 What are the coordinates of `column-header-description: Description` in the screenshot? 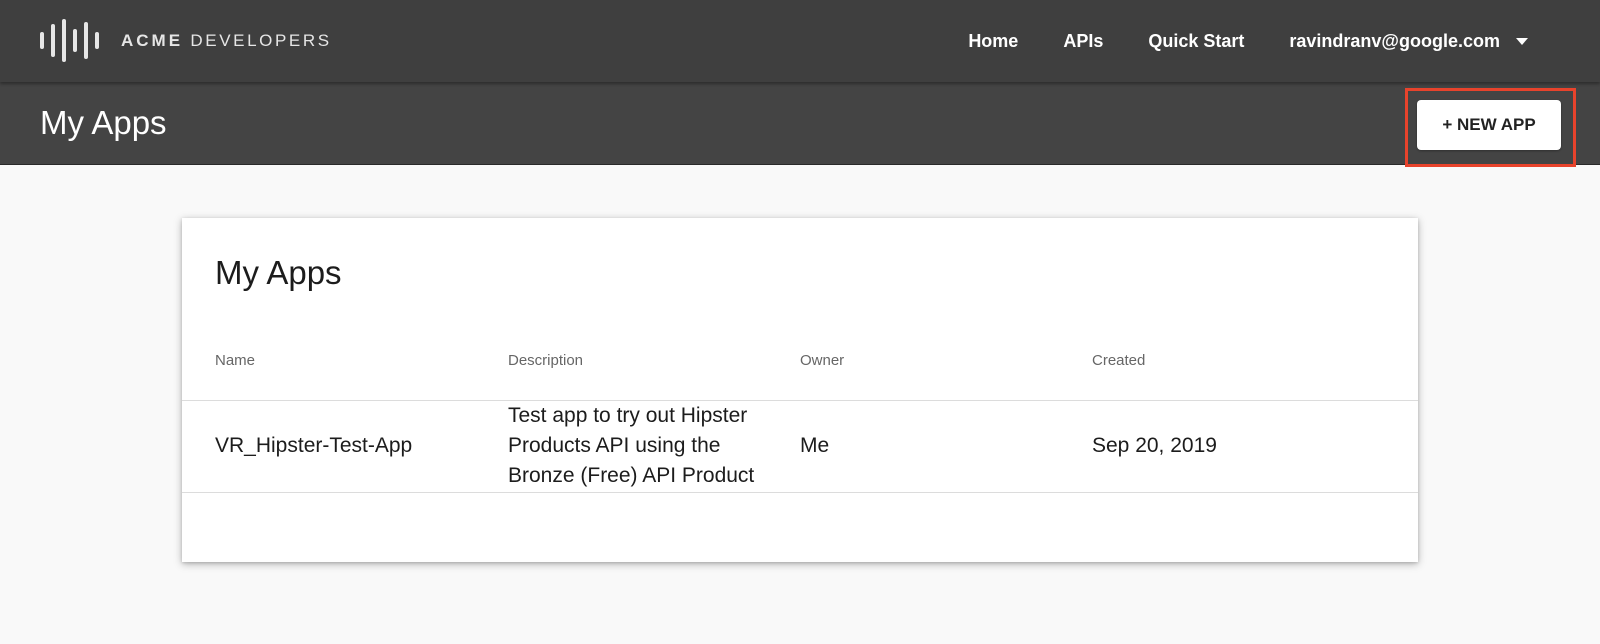 It's located at (545, 360).